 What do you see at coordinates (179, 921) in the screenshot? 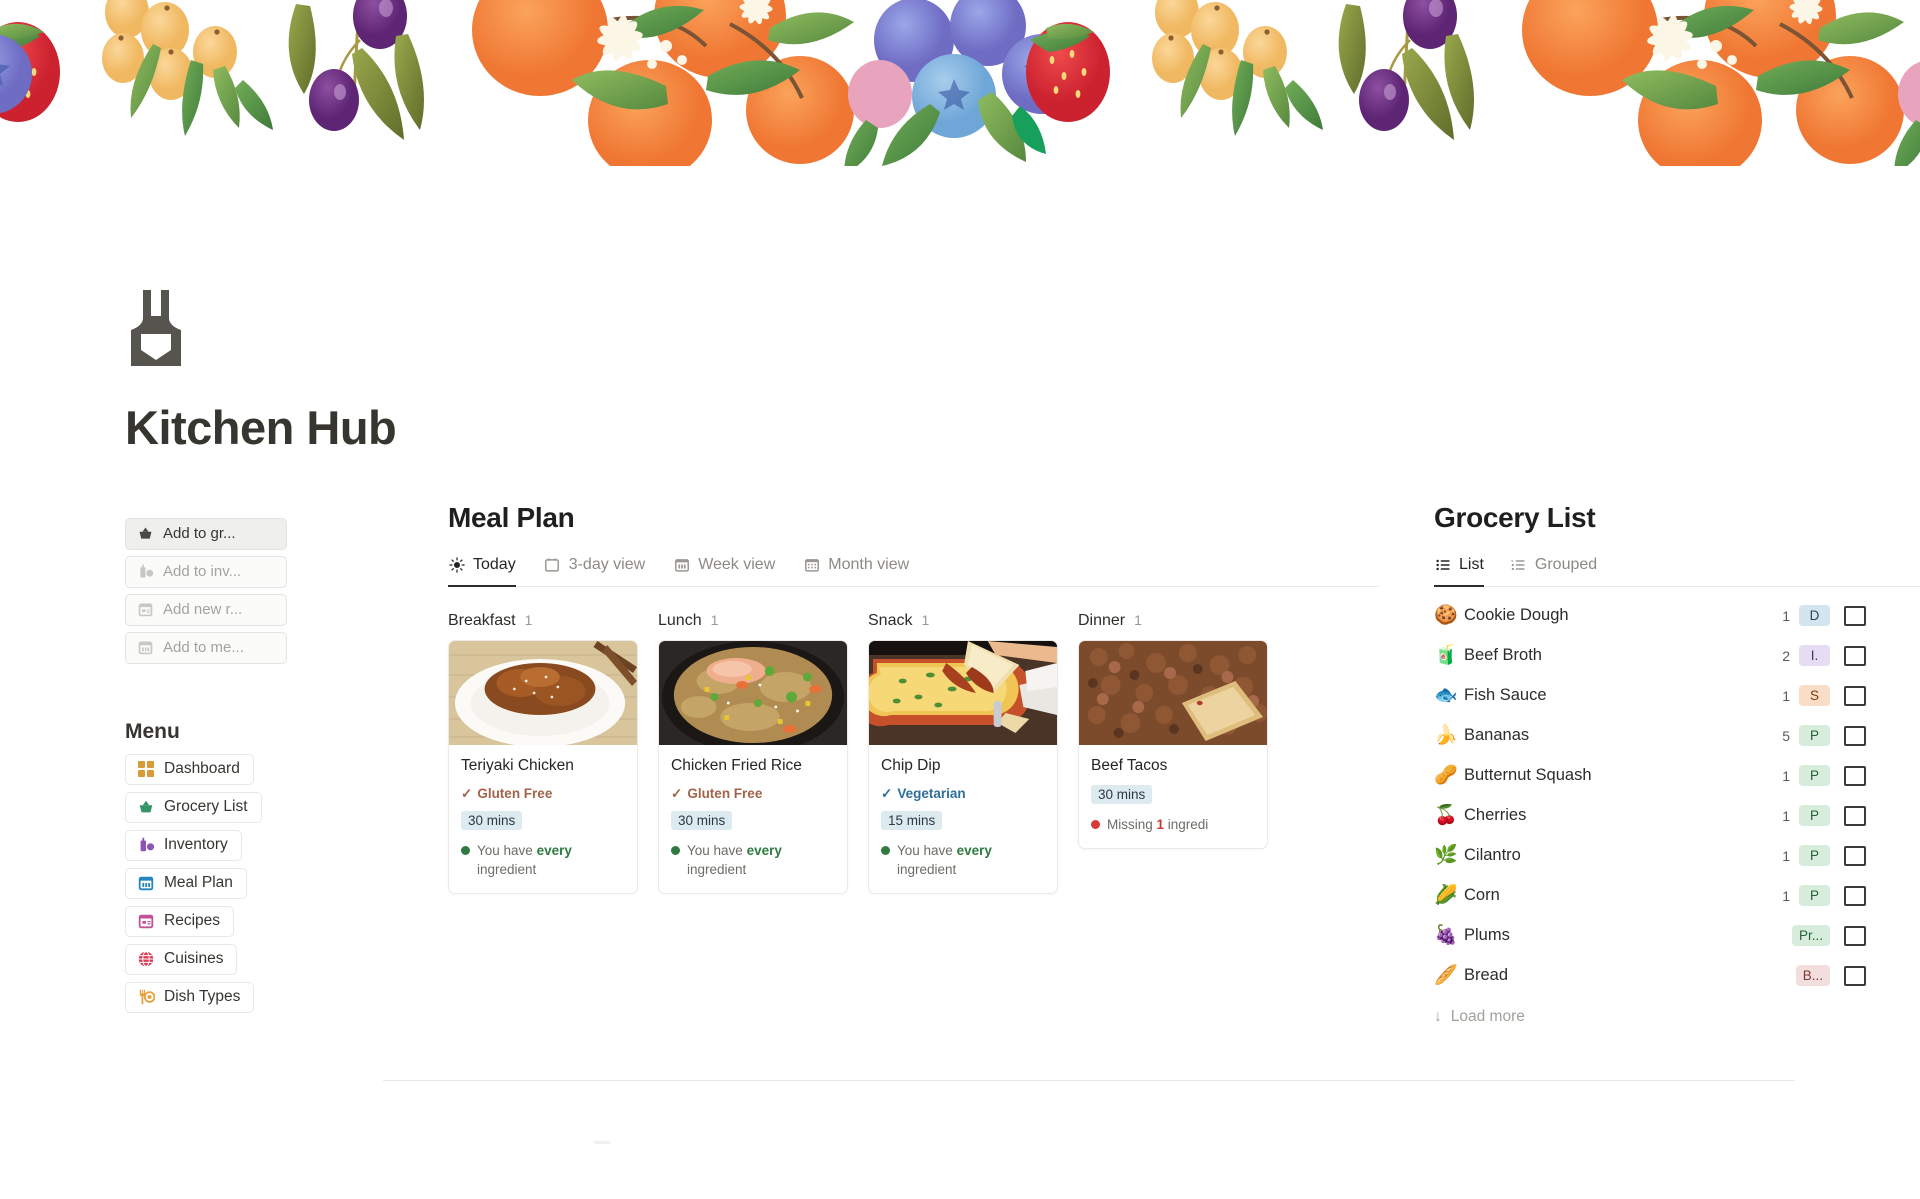
I see `sidebar-item-recipes: Recipes` at bounding box center [179, 921].